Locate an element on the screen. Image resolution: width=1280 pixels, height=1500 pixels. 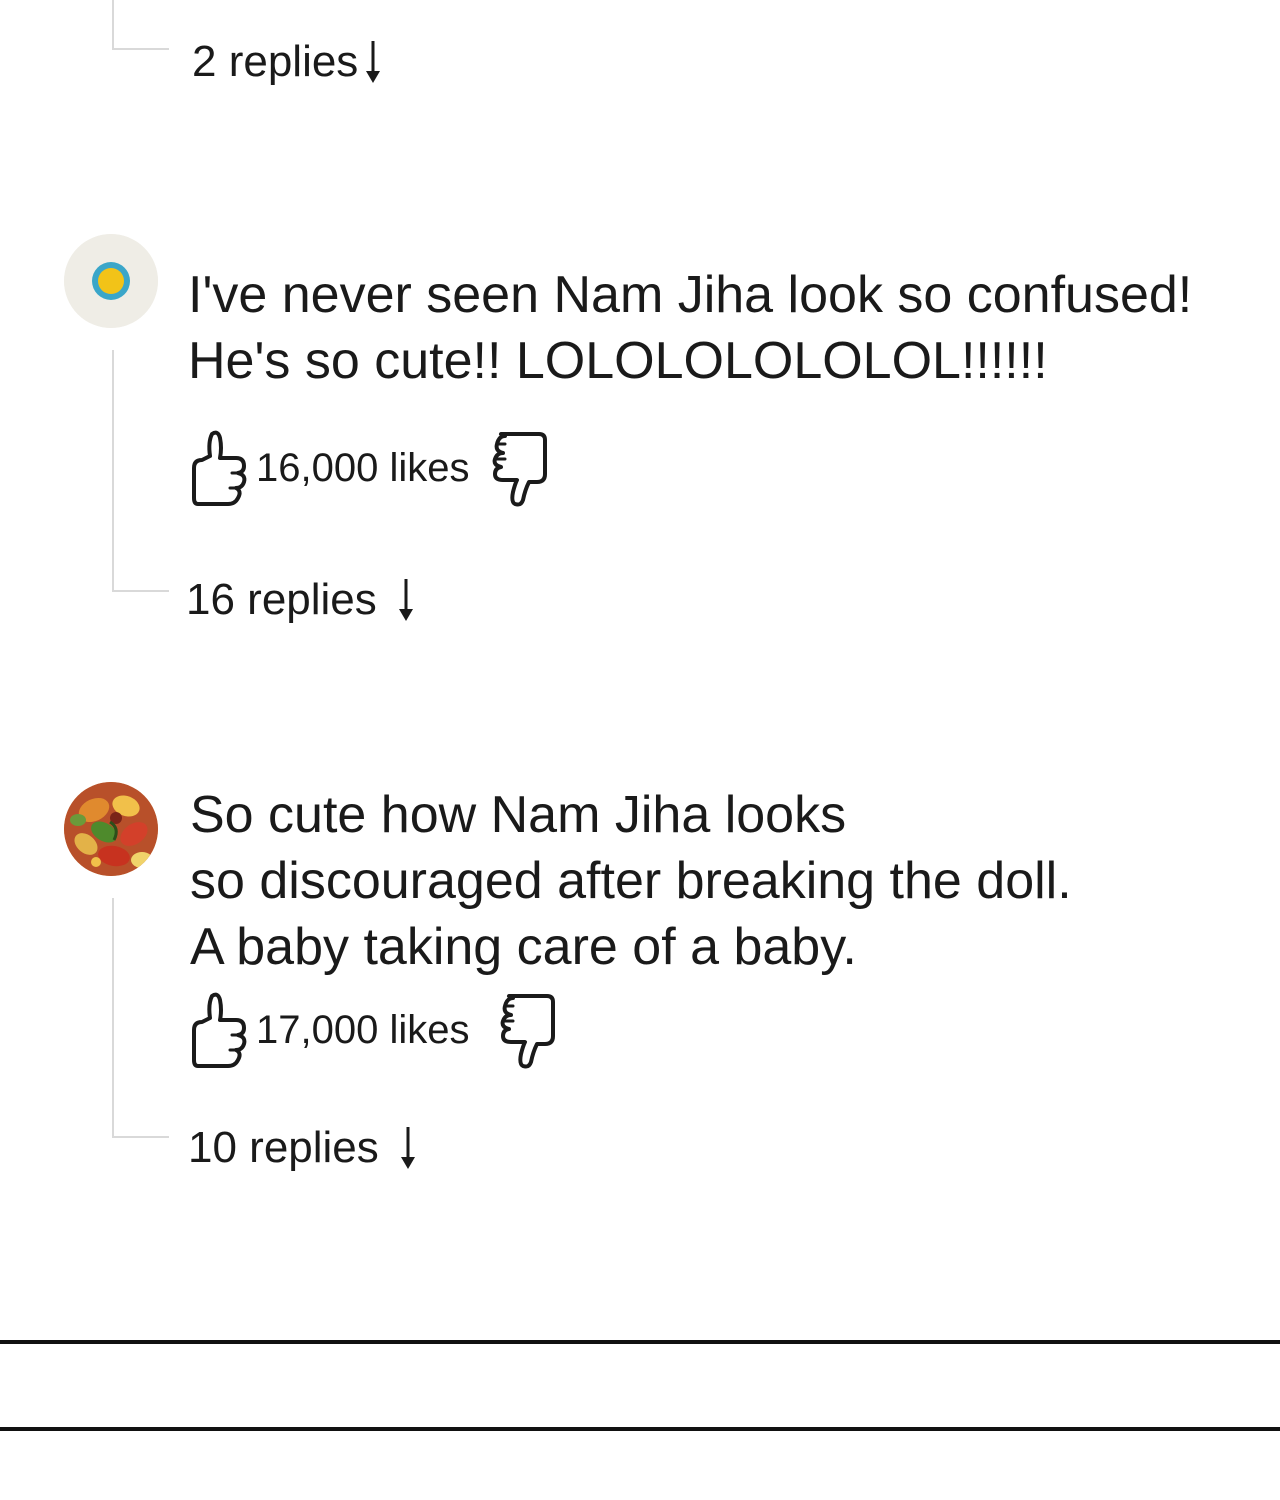
replies-toggle: 2 replies is located at coordinates (288, 62).